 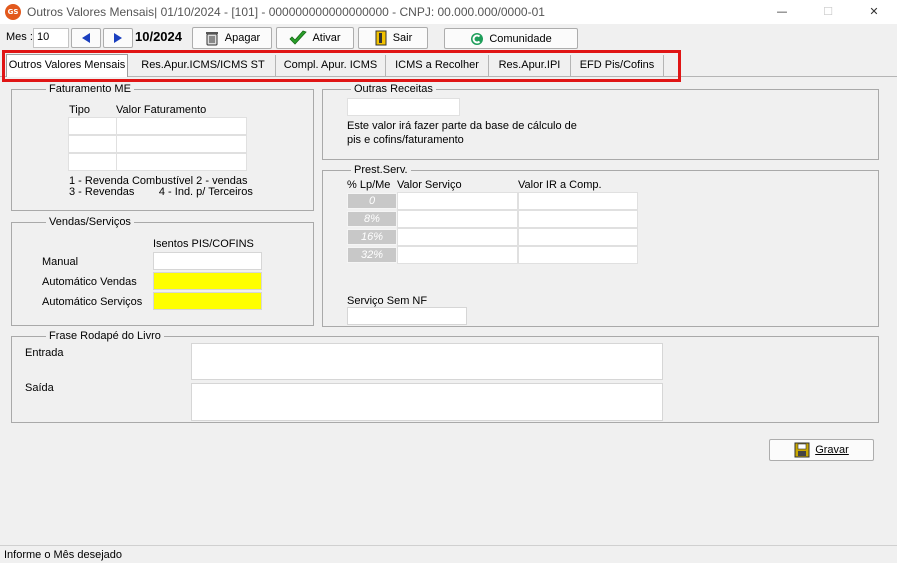 I want to click on outras-receitas-input, so click(x=403, y=107).